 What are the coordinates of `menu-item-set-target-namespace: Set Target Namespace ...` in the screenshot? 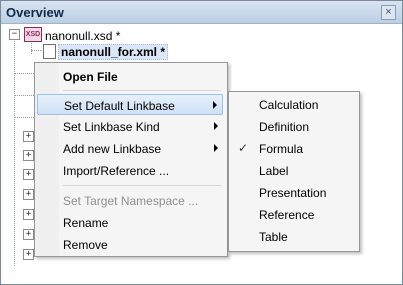 It's located at (130, 200).